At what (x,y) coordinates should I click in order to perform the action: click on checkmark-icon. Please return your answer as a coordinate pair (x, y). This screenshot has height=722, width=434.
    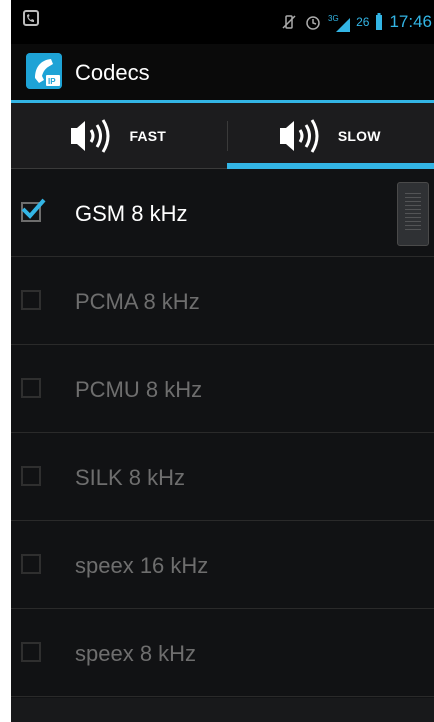
    Looking at the image, I should click on (33, 208).